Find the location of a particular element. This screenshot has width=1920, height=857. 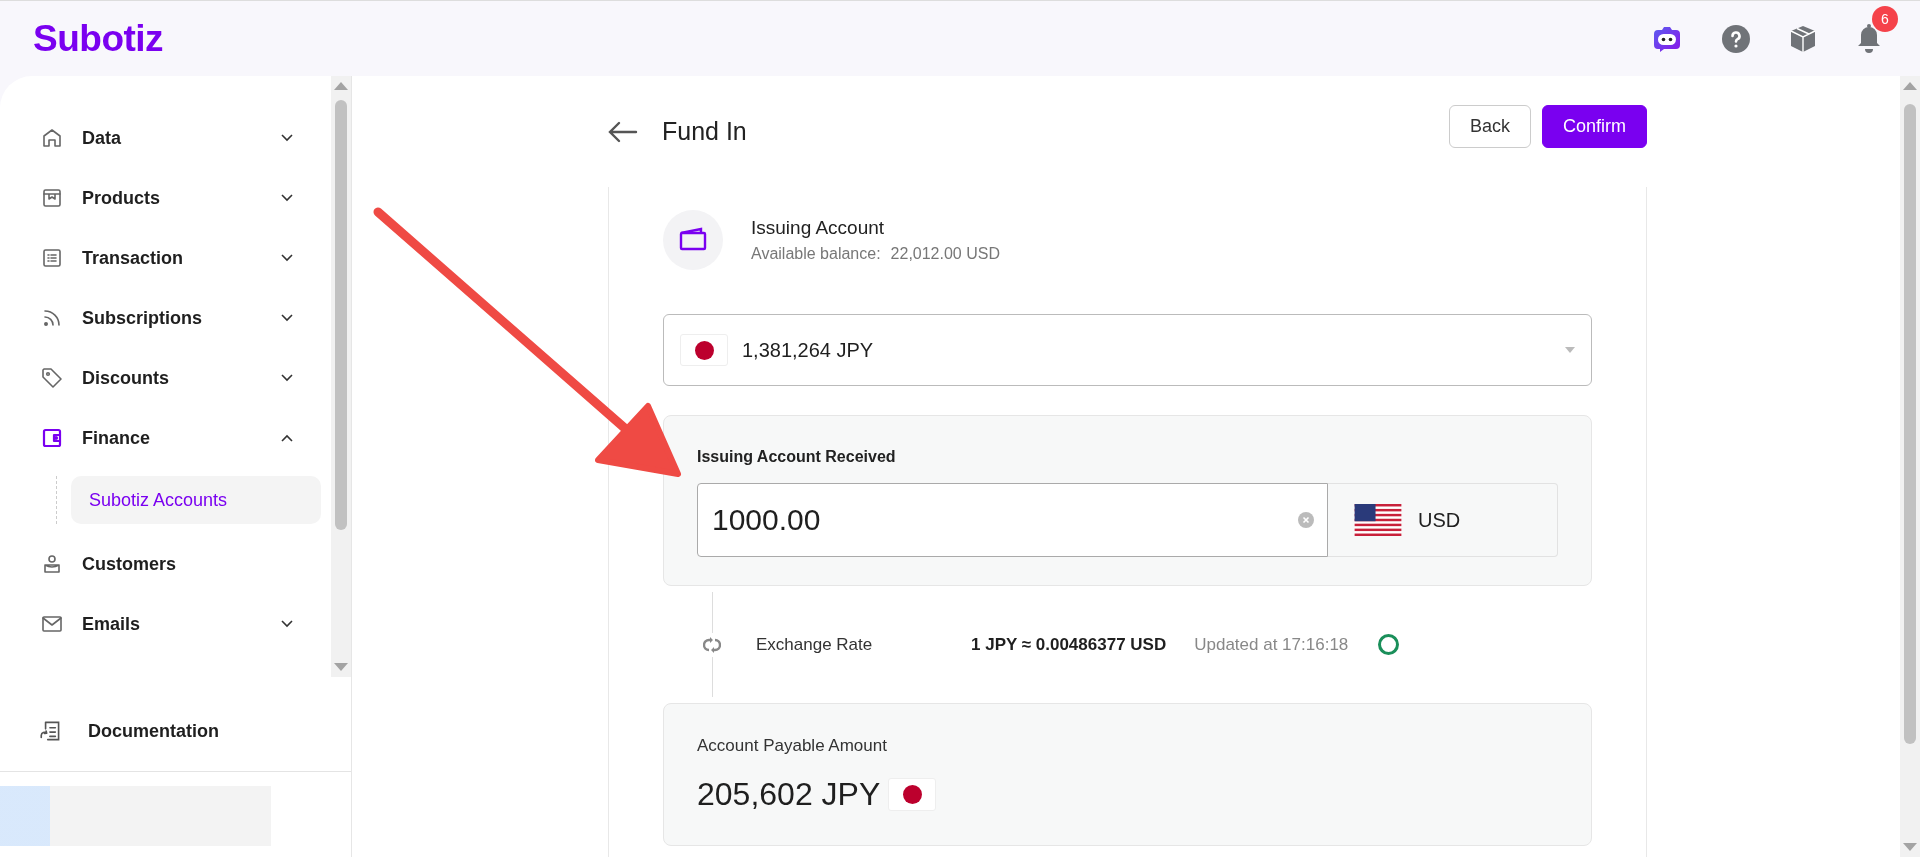

nav-item: Finance is located at coordinates (165, 438).